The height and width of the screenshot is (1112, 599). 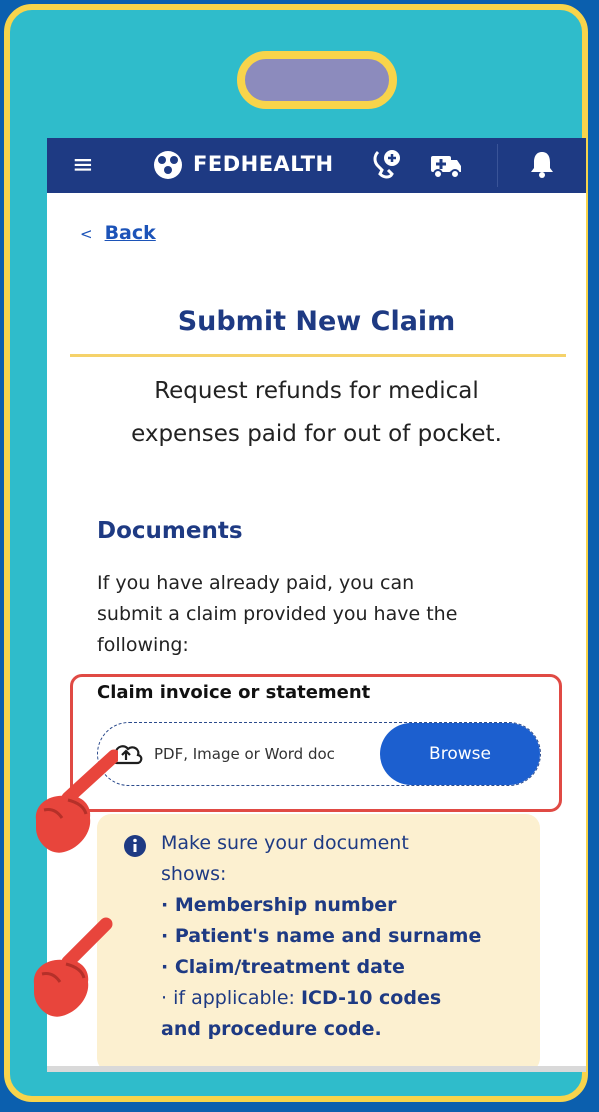 What do you see at coordinates (271, 1029) in the screenshot?
I see `requirement-item: and procedure code.` at bounding box center [271, 1029].